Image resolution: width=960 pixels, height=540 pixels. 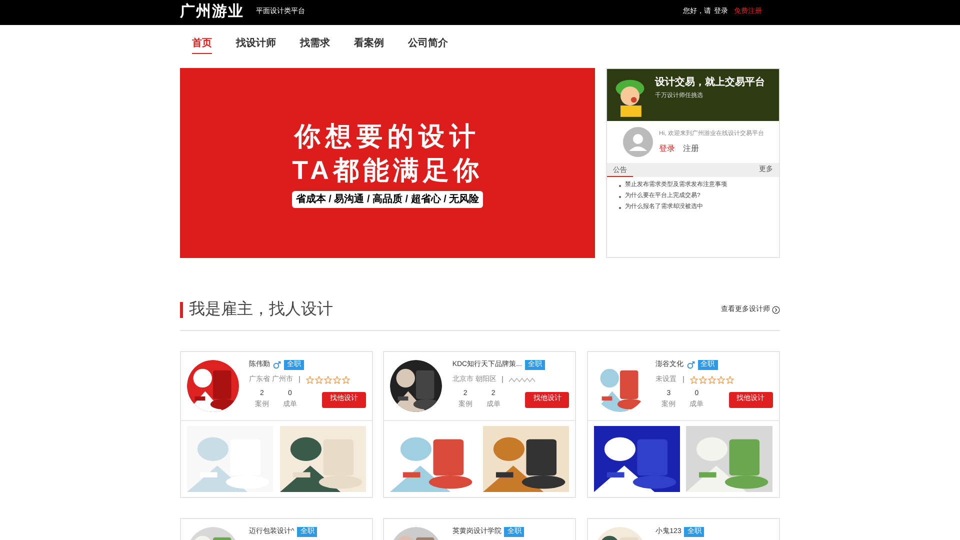 I want to click on nav-tab: 公司简介, so click(x=428, y=45).